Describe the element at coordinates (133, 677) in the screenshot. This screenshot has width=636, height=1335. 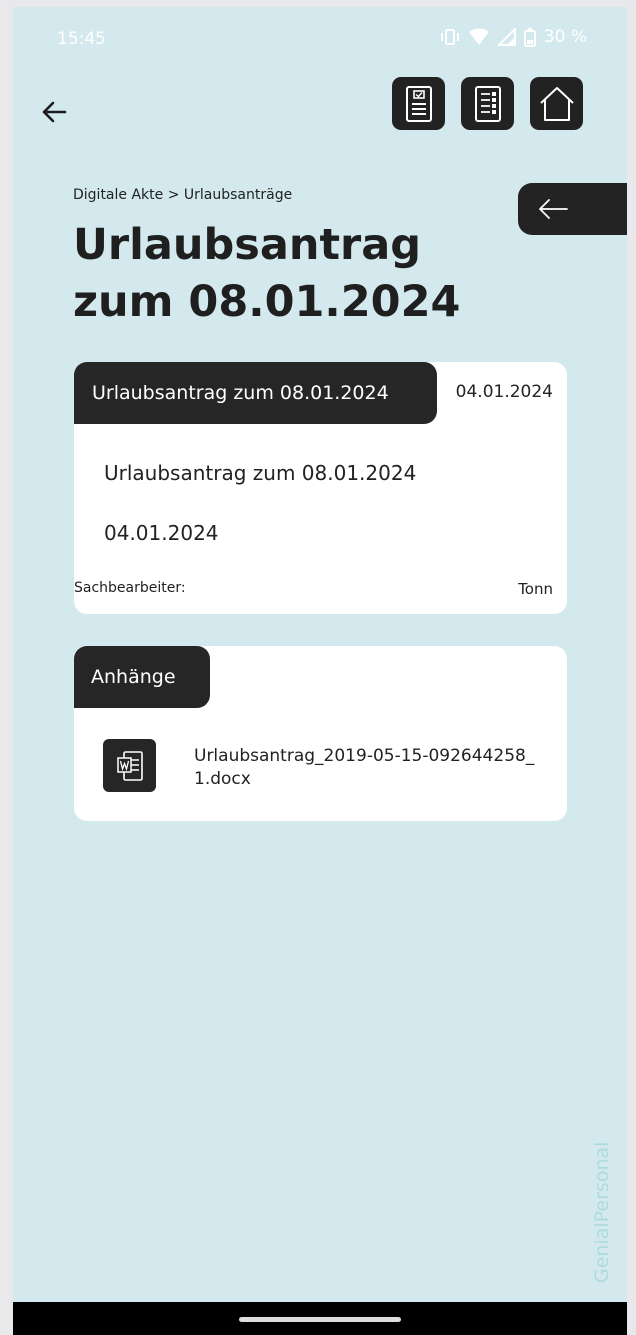
I see `attachments-header-title: Anhänge` at that location.